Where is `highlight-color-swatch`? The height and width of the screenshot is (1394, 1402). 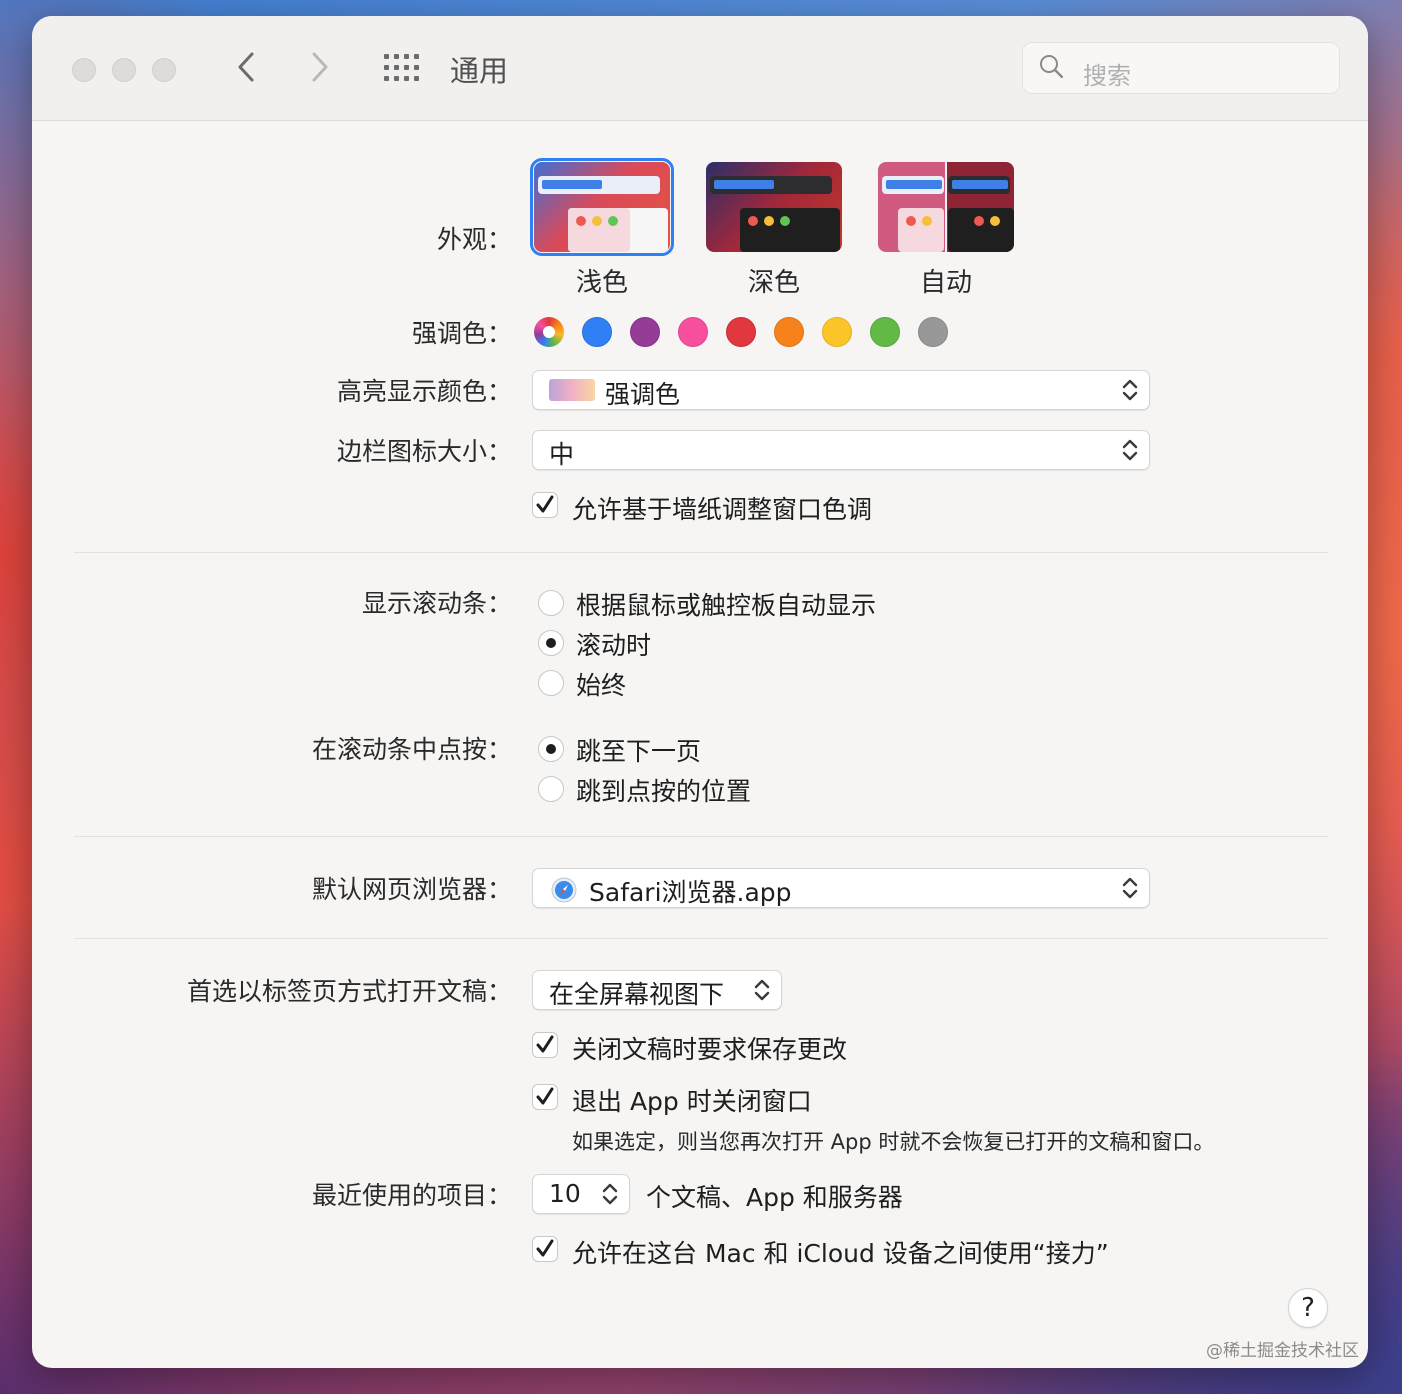
highlight-color-swatch is located at coordinates (572, 390).